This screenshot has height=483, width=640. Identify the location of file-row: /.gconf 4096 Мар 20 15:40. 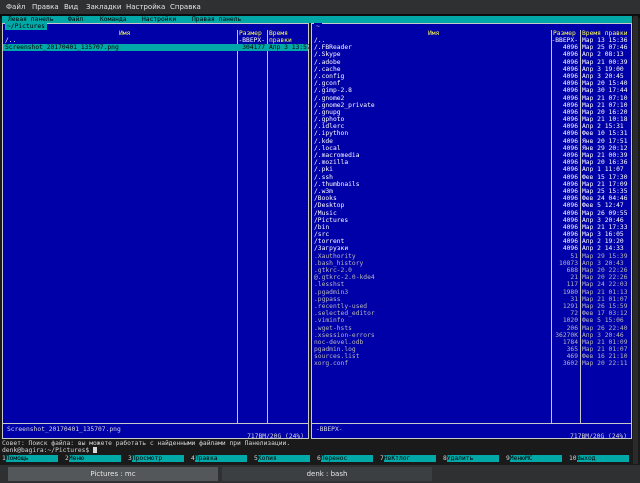
(471, 83).